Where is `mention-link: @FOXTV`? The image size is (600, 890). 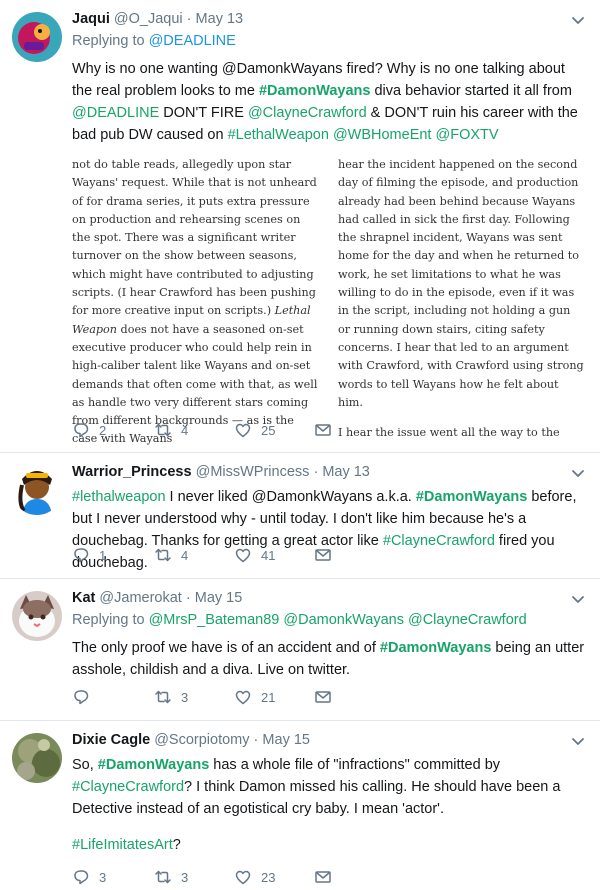 mention-link: @FOXTV is located at coordinates (467, 135).